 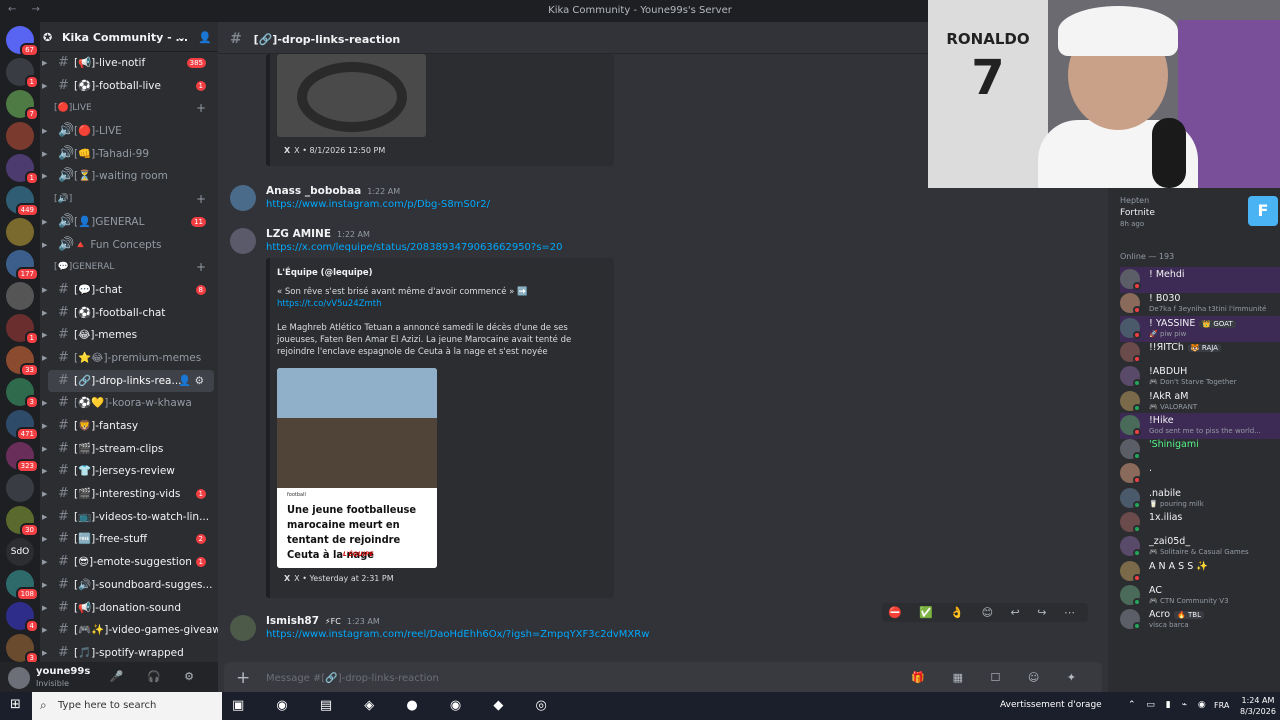 I want to click on member-item: 'Shinigami, so click(x=1200, y=450).